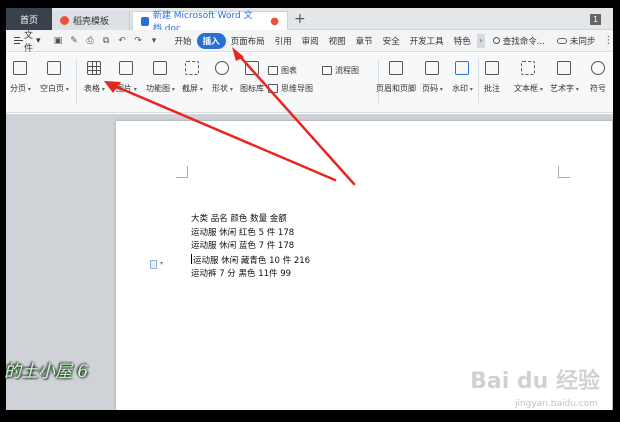  I want to click on ribbon-label: 艺术字, so click(564, 88).